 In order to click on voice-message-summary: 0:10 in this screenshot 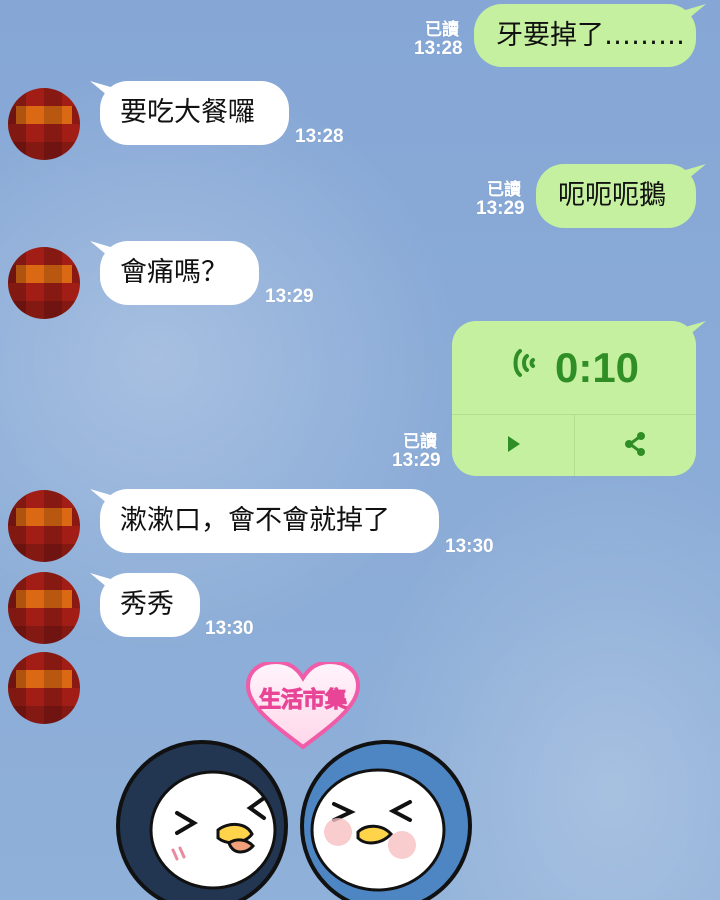, I will do `click(574, 367)`.